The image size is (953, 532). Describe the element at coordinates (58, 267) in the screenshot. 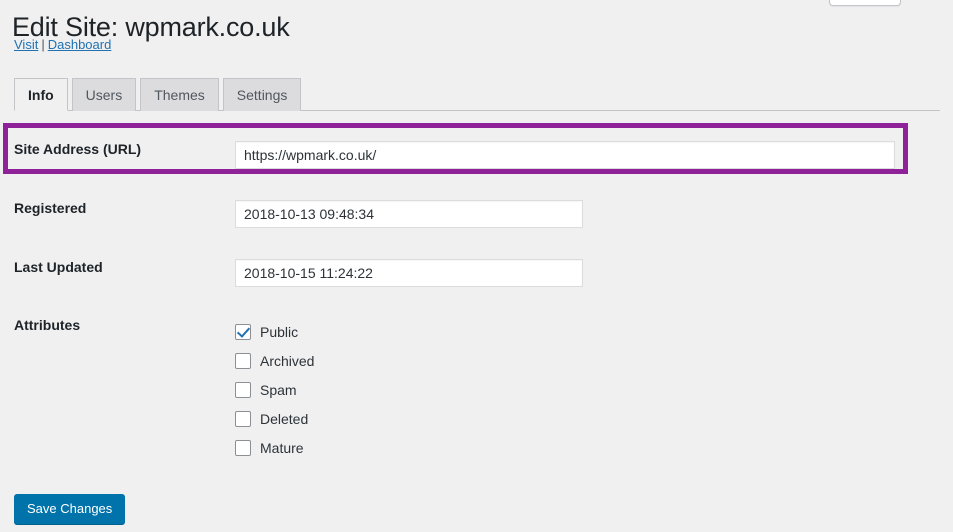

I see `last-updated-label: Last Updated` at that location.